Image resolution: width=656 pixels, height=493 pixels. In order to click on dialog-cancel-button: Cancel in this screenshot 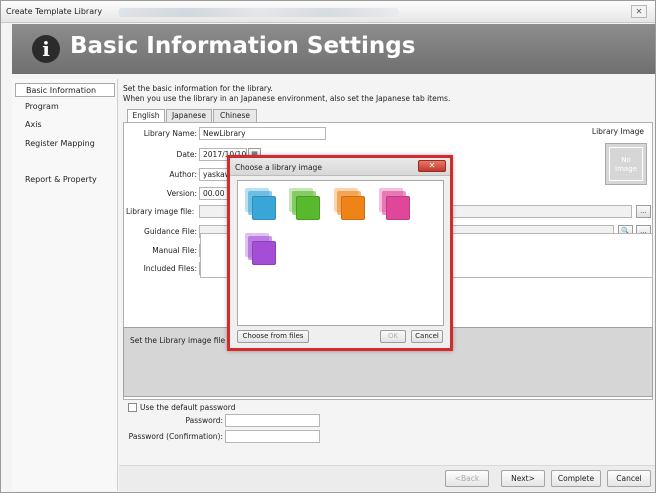, I will do `click(427, 336)`.